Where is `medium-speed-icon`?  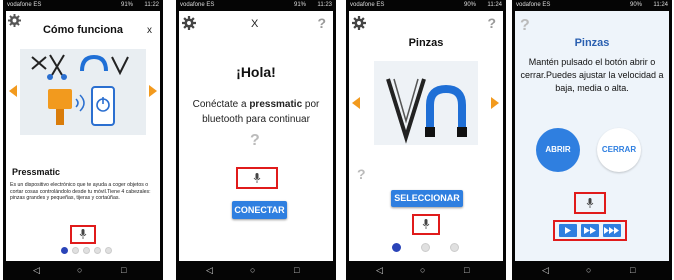
medium-speed-icon is located at coordinates (590, 230).